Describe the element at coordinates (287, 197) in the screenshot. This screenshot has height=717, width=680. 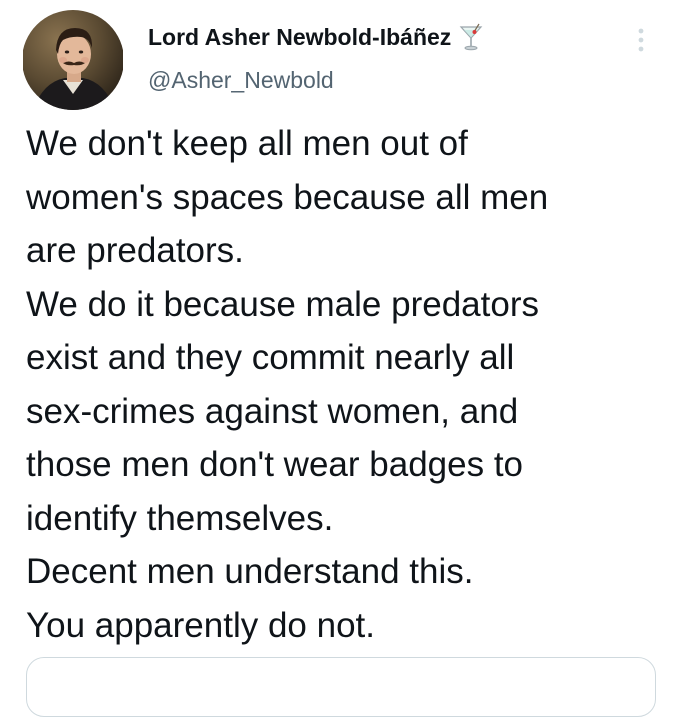
I see `tweet-text-line: women's spaces because all men` at that location.